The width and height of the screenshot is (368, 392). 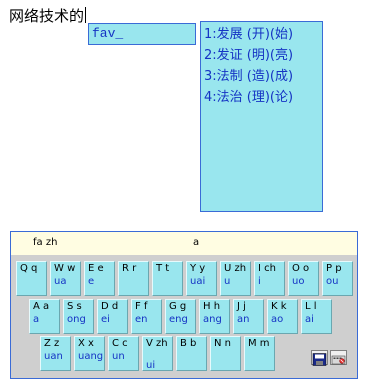 I want to click on key-label: R r, so click(x=129, y=268).